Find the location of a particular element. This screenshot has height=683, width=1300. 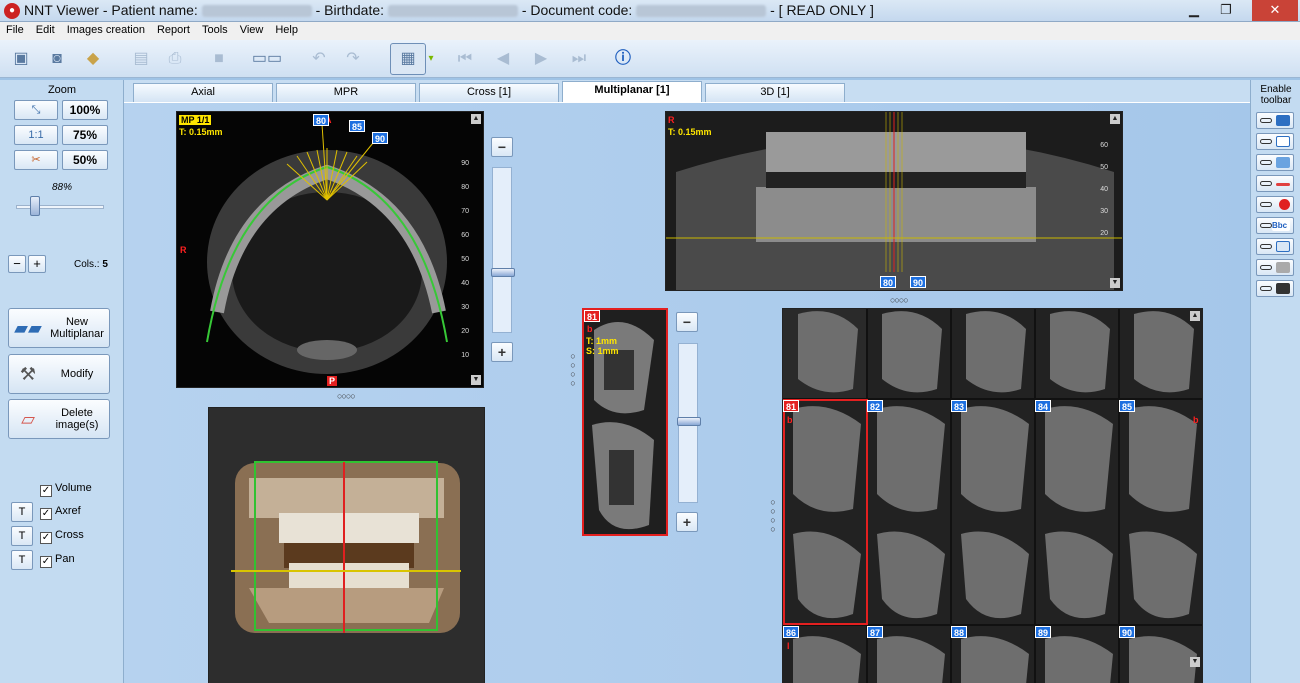

slice-tag-80: 80 is located at coordinates (321, 120).